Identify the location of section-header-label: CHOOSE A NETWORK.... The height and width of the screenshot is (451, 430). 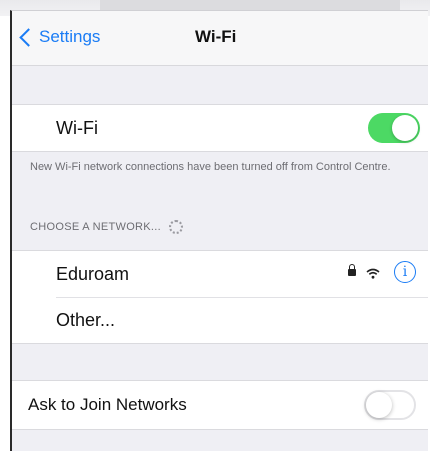
(95, 227).